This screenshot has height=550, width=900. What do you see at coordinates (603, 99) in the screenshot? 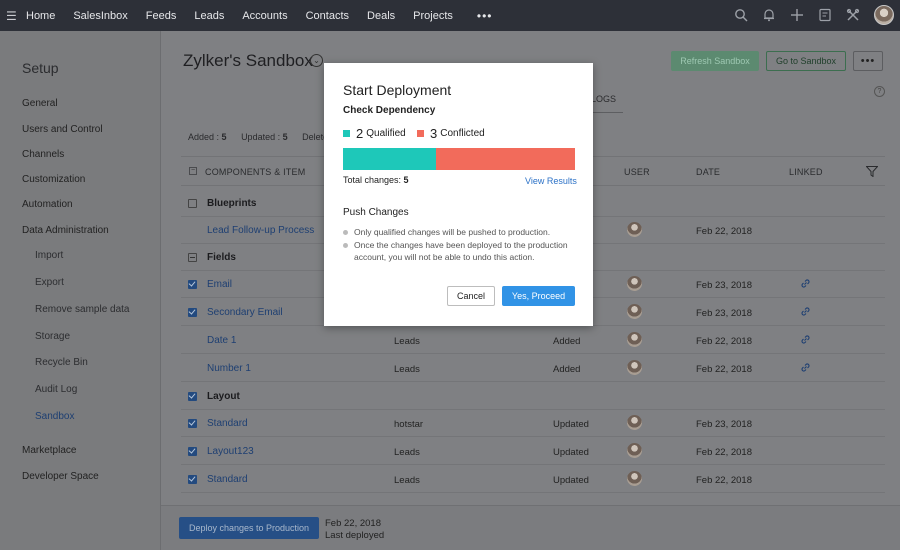
I see `tab-logs: LOGS` at bounding box center [603, 99].